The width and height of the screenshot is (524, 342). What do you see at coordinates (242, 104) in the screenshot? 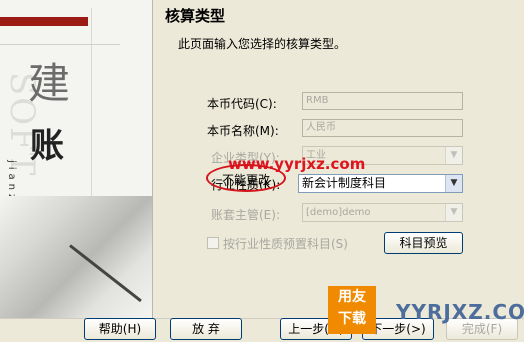
I see `currency-code-label: 本币代码(C):` at bounding box center [242, 104].